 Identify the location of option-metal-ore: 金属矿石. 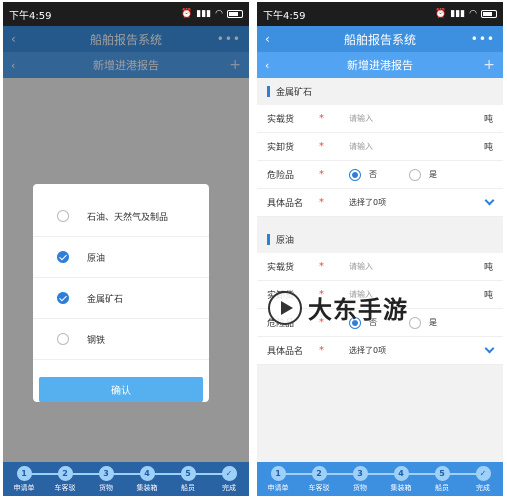
(121, 298).